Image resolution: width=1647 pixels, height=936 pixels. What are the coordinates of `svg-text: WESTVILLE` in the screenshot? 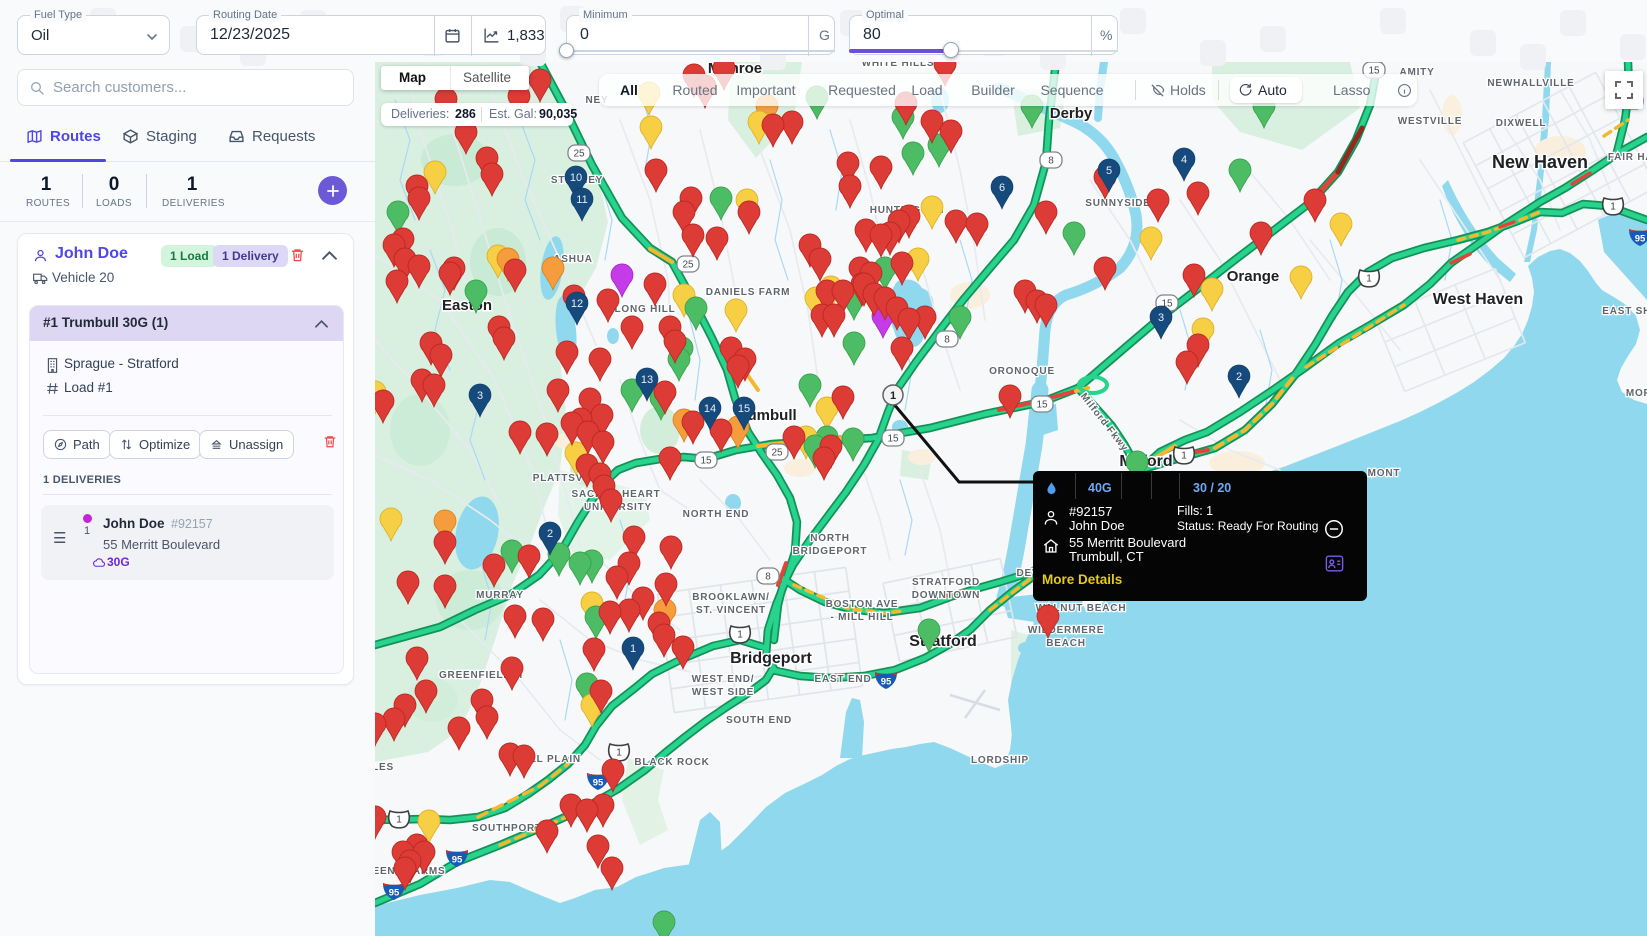 It's located at (1430, 121).